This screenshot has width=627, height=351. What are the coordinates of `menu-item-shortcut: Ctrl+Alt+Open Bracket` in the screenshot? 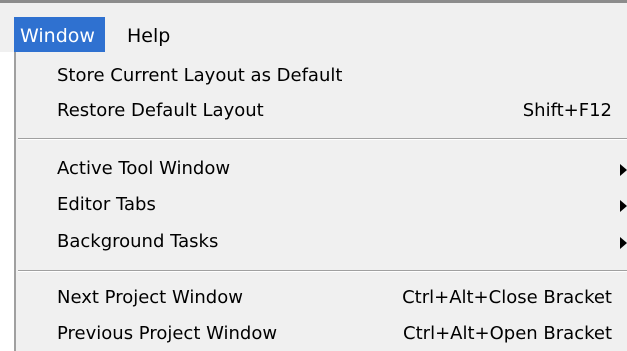 It's located at (507, 333).